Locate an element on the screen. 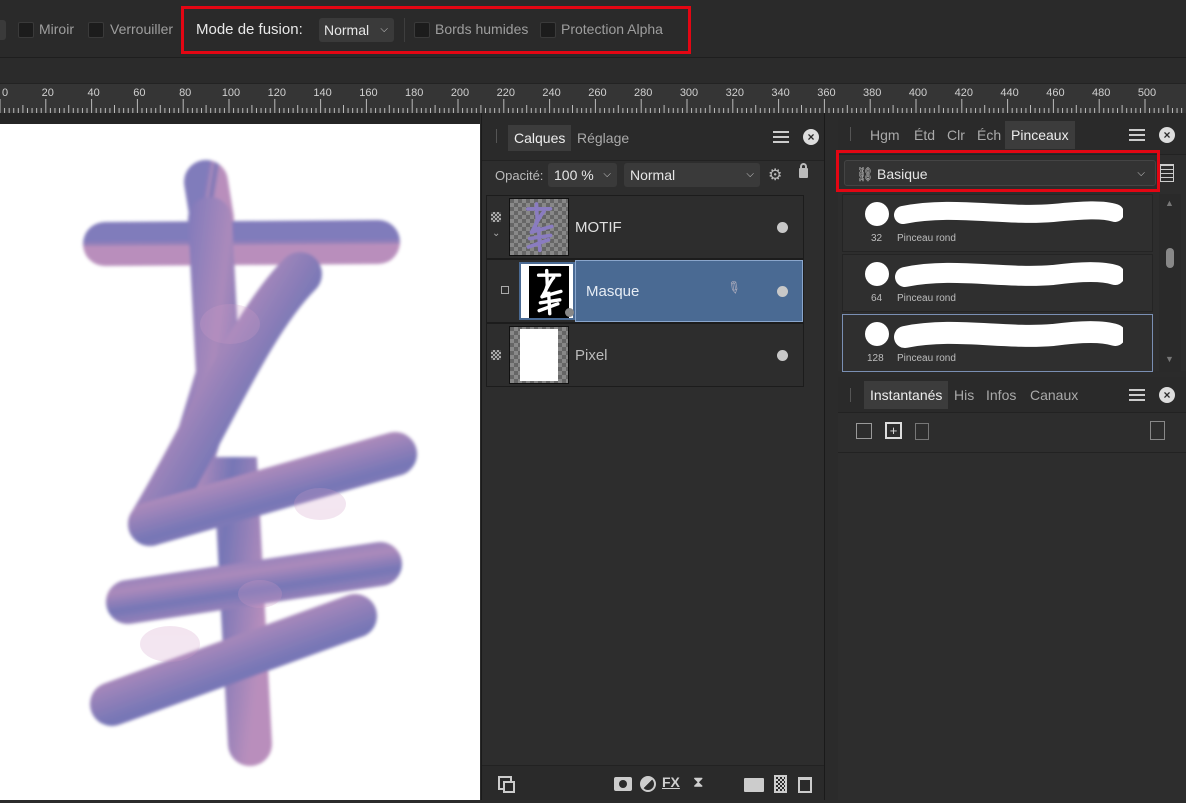 Image resolution: width=1186 pixels, height=803 pixels. ruler-label: 240 is located at coordinates (551, 93).